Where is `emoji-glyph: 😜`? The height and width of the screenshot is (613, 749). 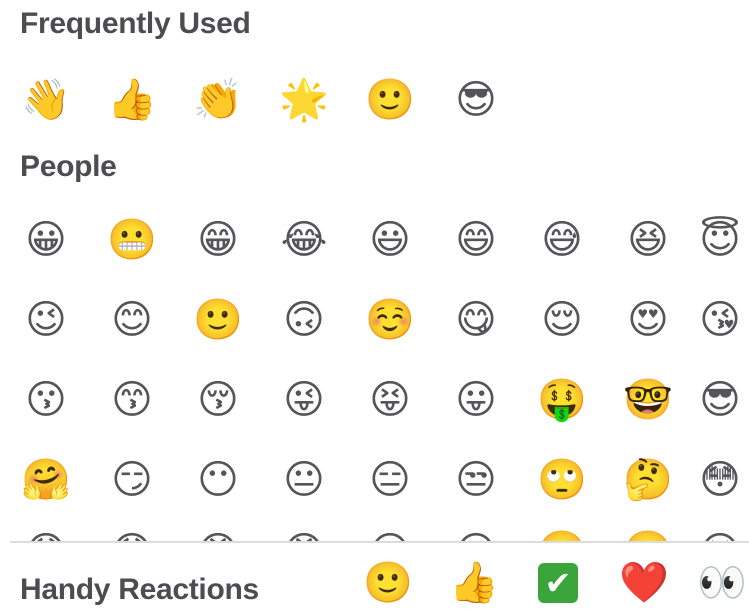 emoji-glyph: 😜 is located at coordinates (304, 400).